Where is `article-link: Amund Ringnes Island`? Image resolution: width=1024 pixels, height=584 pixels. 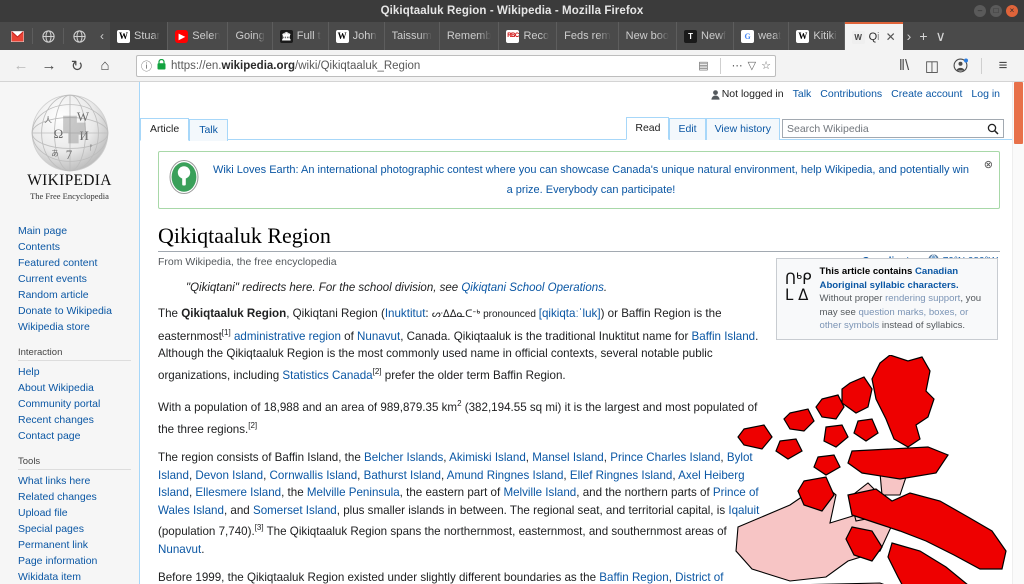 article-link: Amund Ringnes Island is located at coordinates (505, 475).